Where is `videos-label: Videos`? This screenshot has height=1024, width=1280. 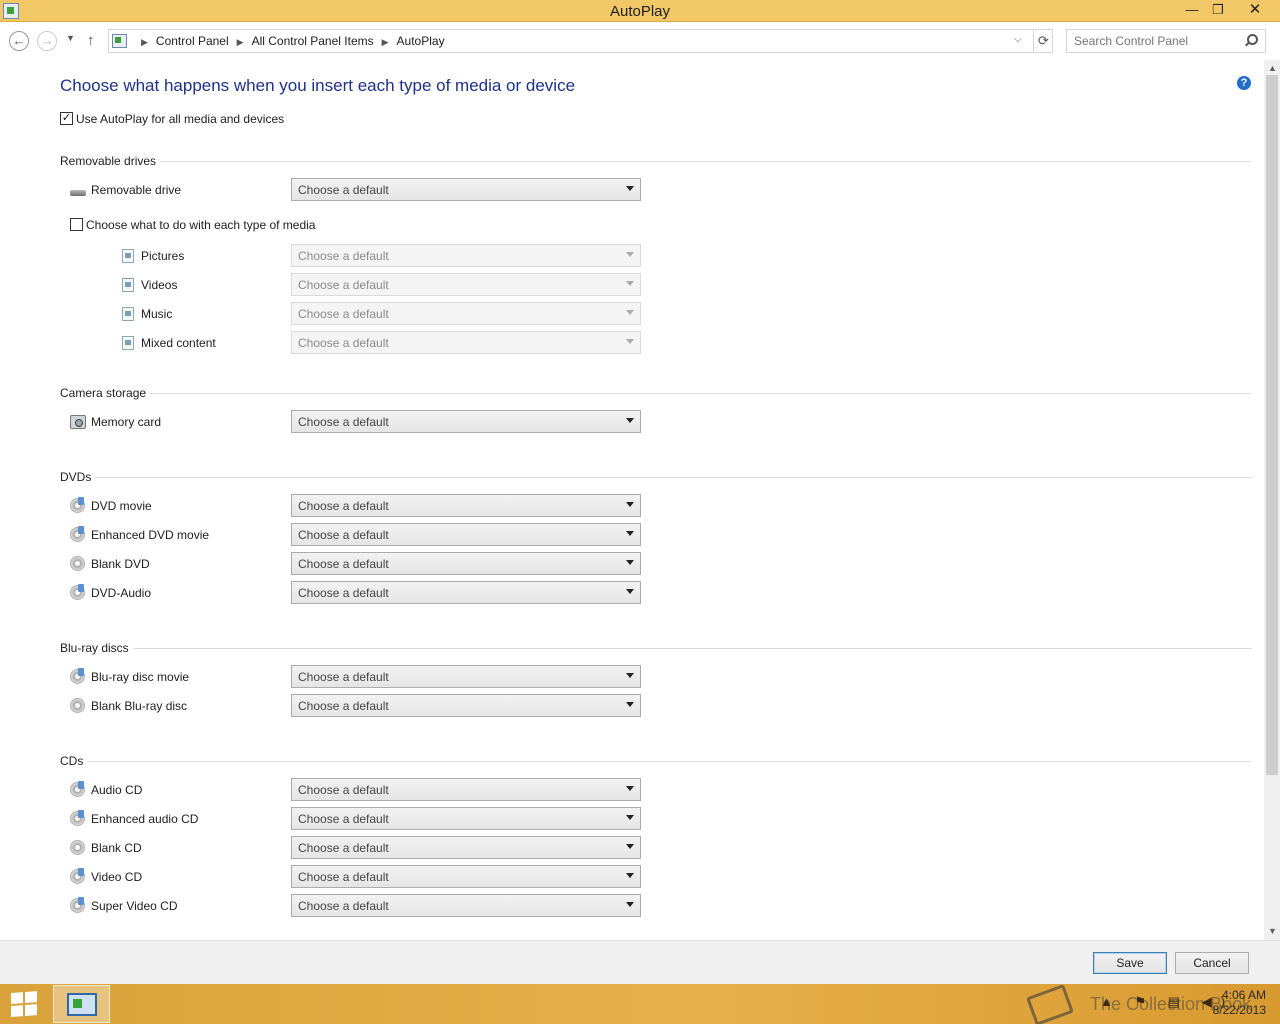
videos-label: Videos is located at coordinates (159, 285).